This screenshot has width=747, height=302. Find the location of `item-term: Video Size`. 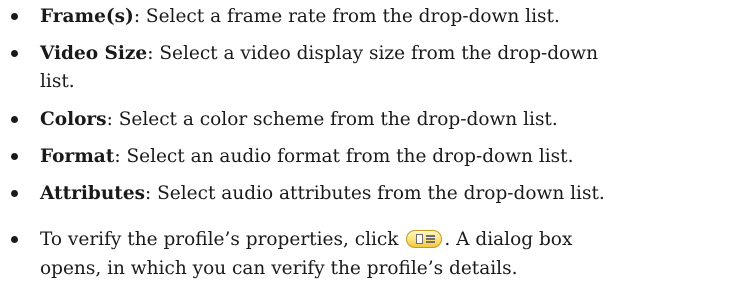

item-term: Video Size is located at coordinates (94, 53).